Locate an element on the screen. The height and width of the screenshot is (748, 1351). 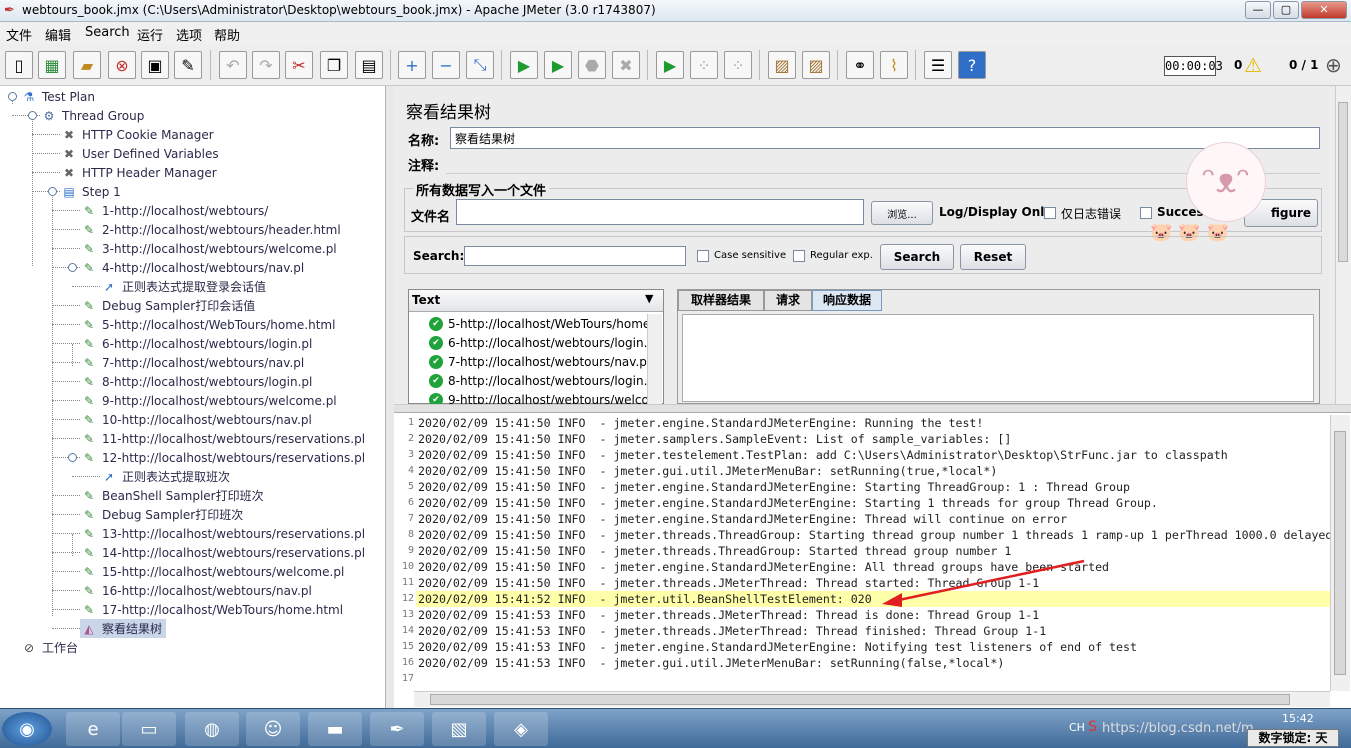
case-sensitive-checkbox is located at coordinates (703, 256).